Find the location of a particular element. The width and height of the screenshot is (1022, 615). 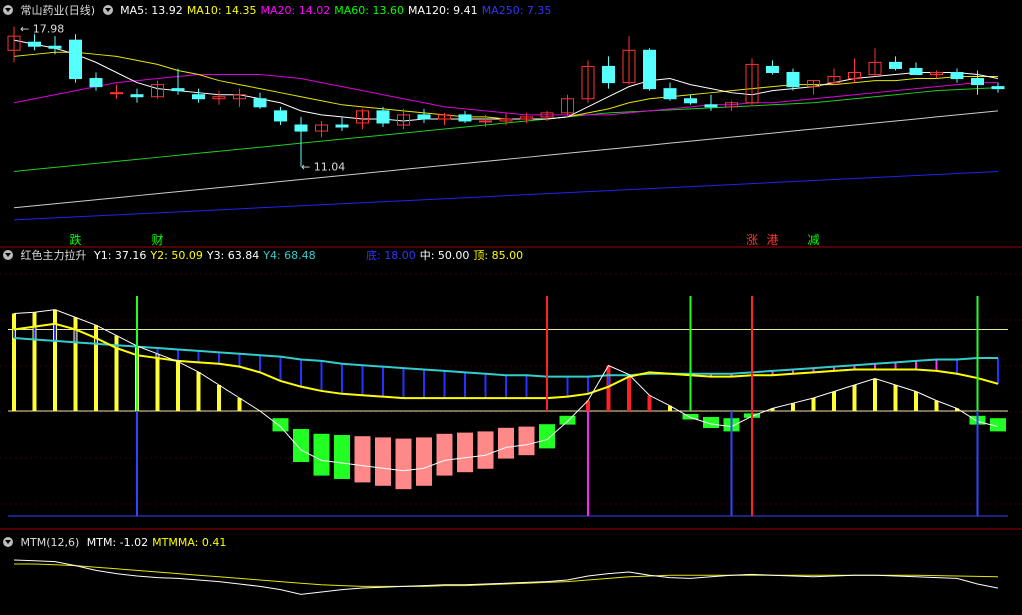

event-marker: 减 is located at coordinates (814, 240).